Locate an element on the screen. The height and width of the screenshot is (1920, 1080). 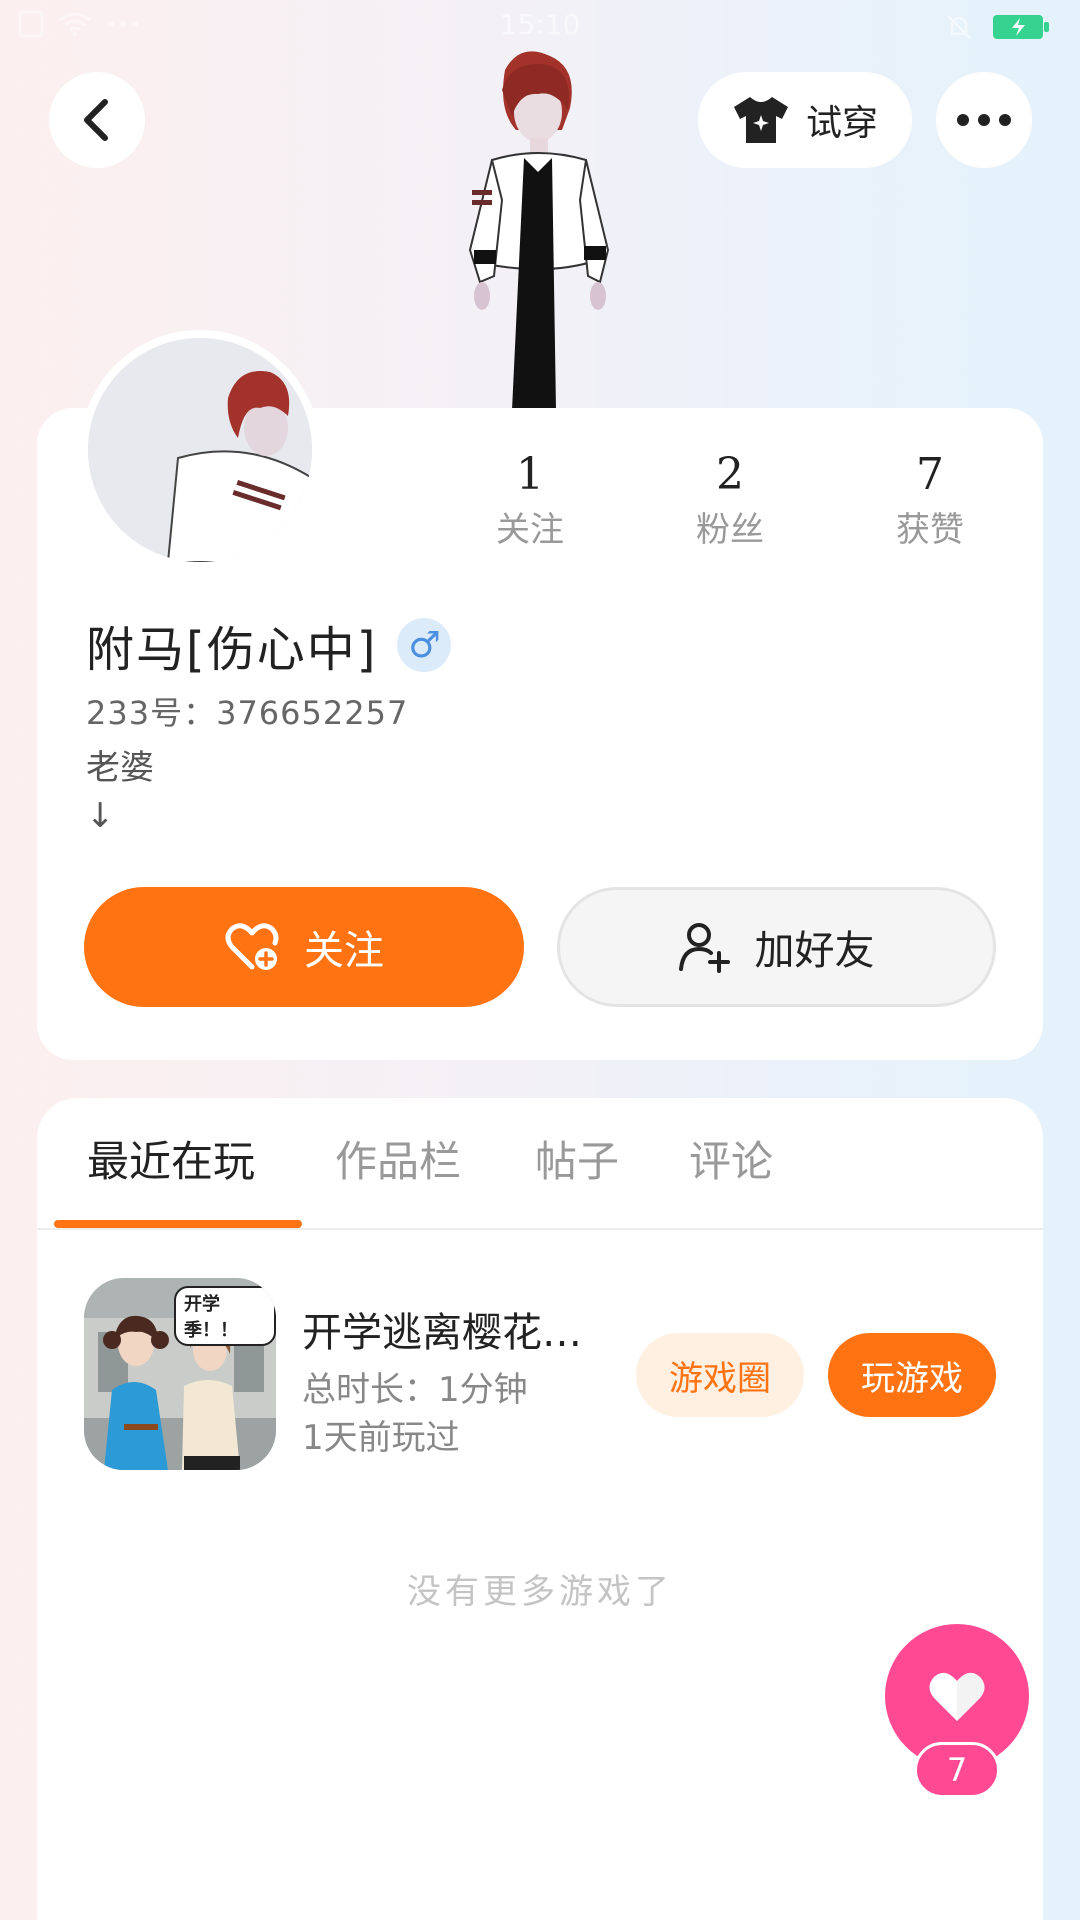
back-arrow-icon is located at coordinates (96, 120).